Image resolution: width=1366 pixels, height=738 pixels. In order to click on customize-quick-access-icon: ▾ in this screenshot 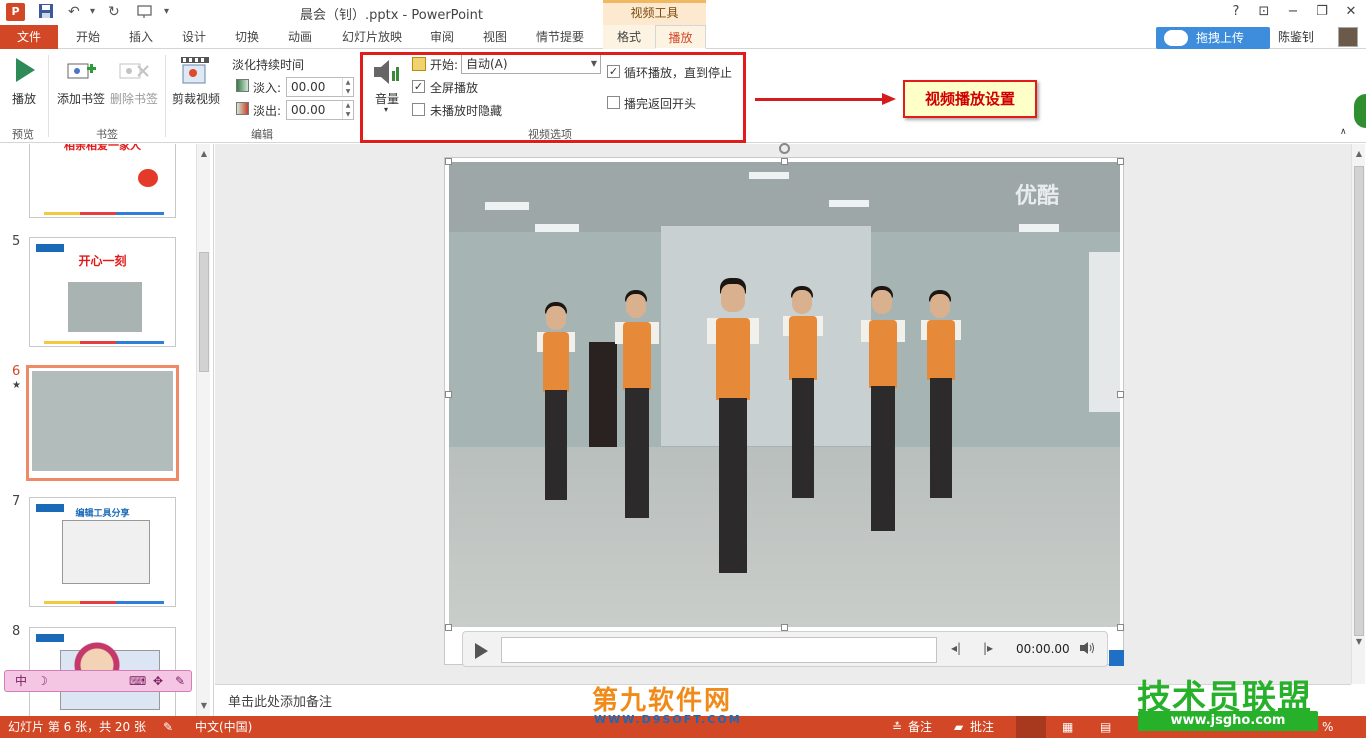, I will do `click(166, 12)`.